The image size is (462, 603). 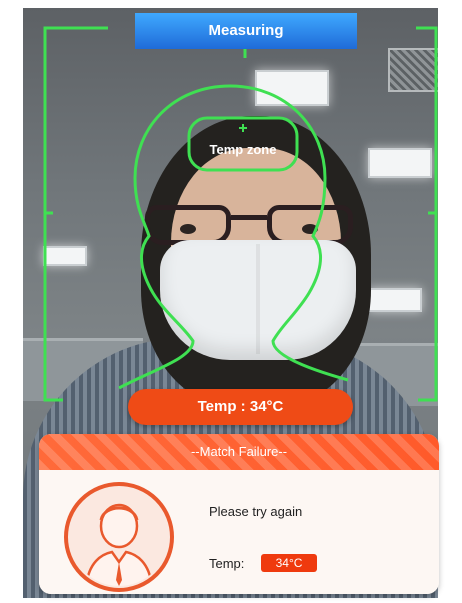 I want to click on frame-corner-top-right, so click(x=427, y=129).